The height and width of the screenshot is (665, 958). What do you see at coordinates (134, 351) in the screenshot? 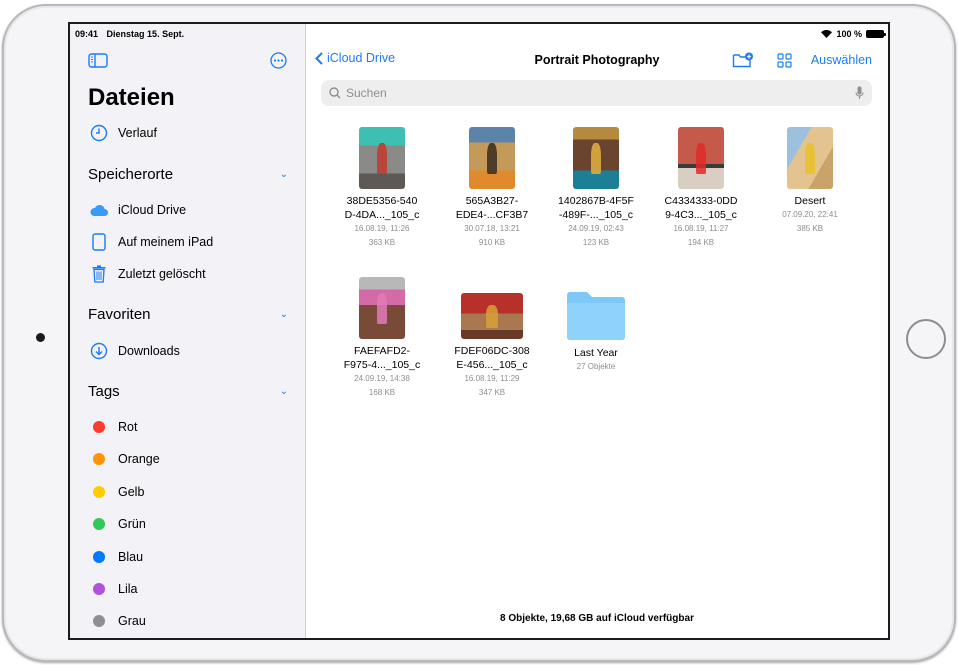
I see `sidebar-item-downloads: Downloads` at bounding box center [134, 351].